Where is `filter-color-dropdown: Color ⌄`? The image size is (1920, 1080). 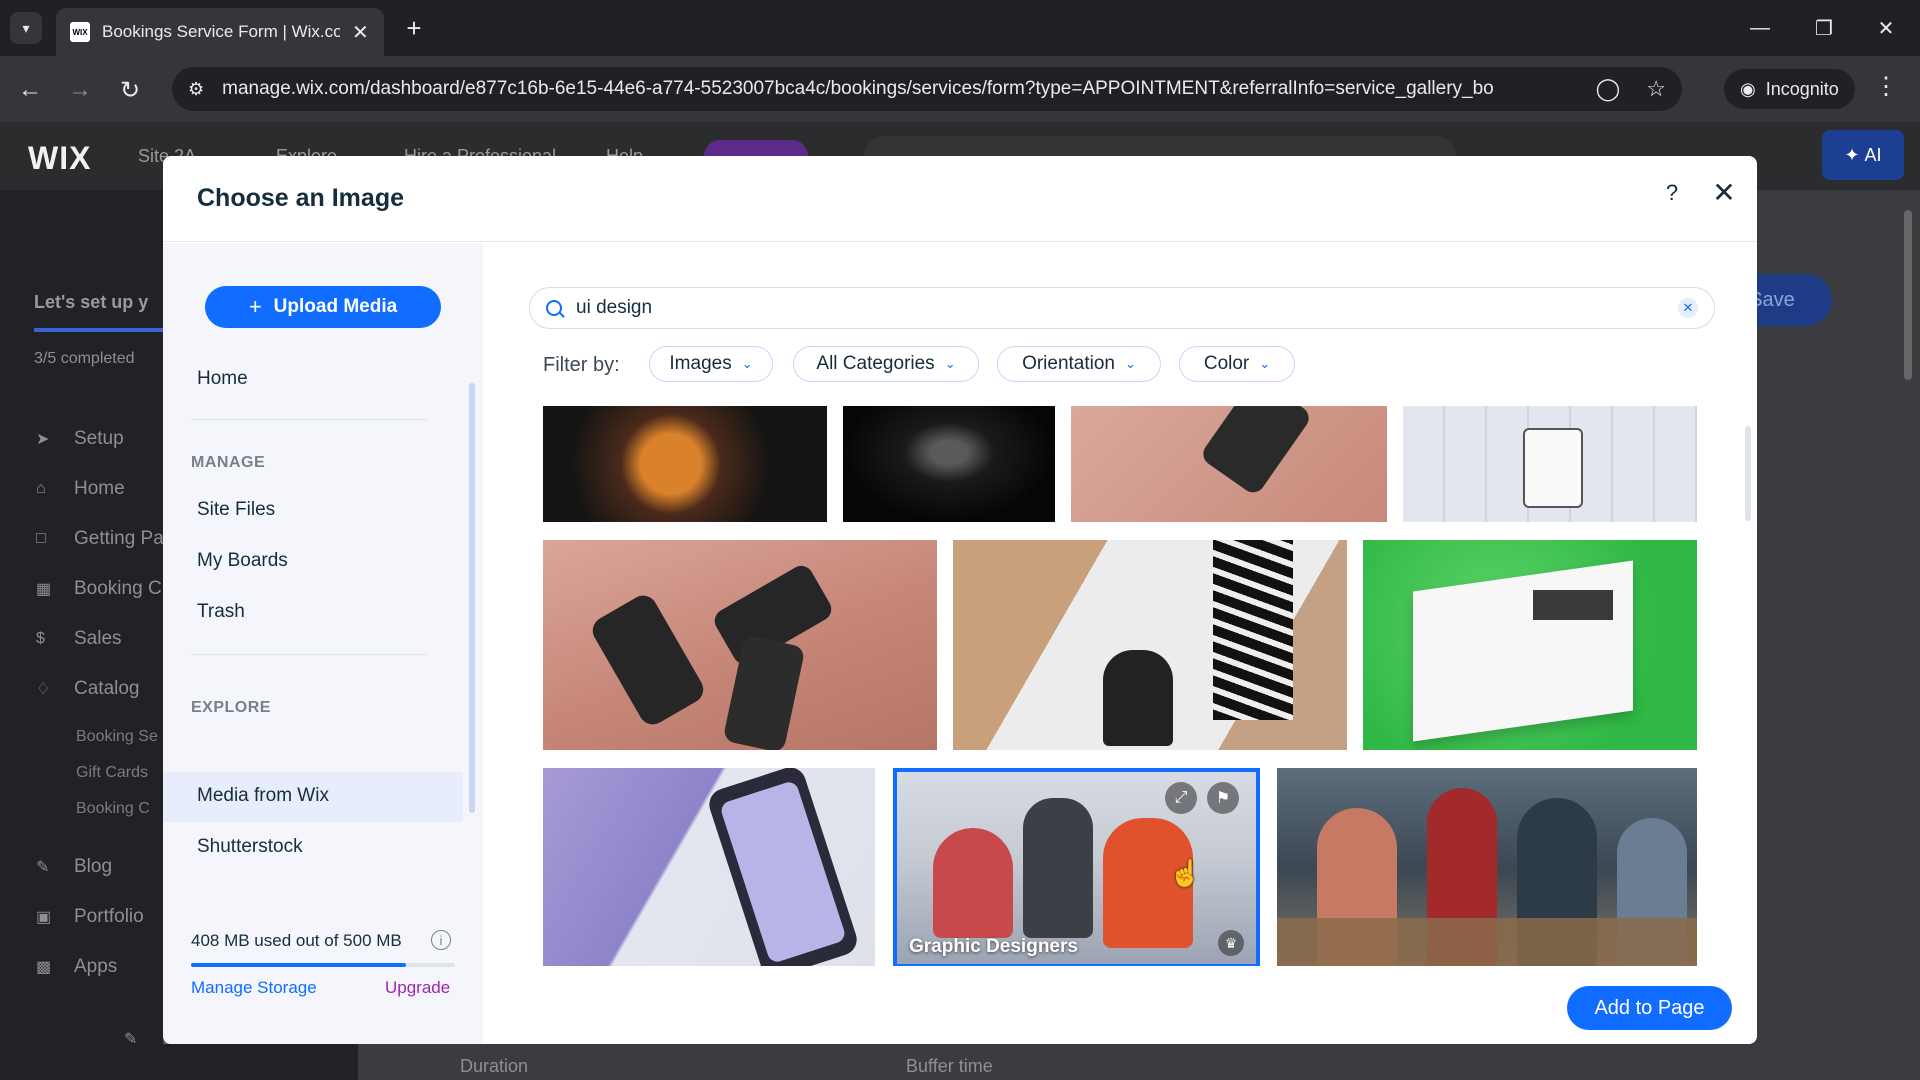 filter-color-dropdown: Color ⌄ is located at coordinates (1237, 364).